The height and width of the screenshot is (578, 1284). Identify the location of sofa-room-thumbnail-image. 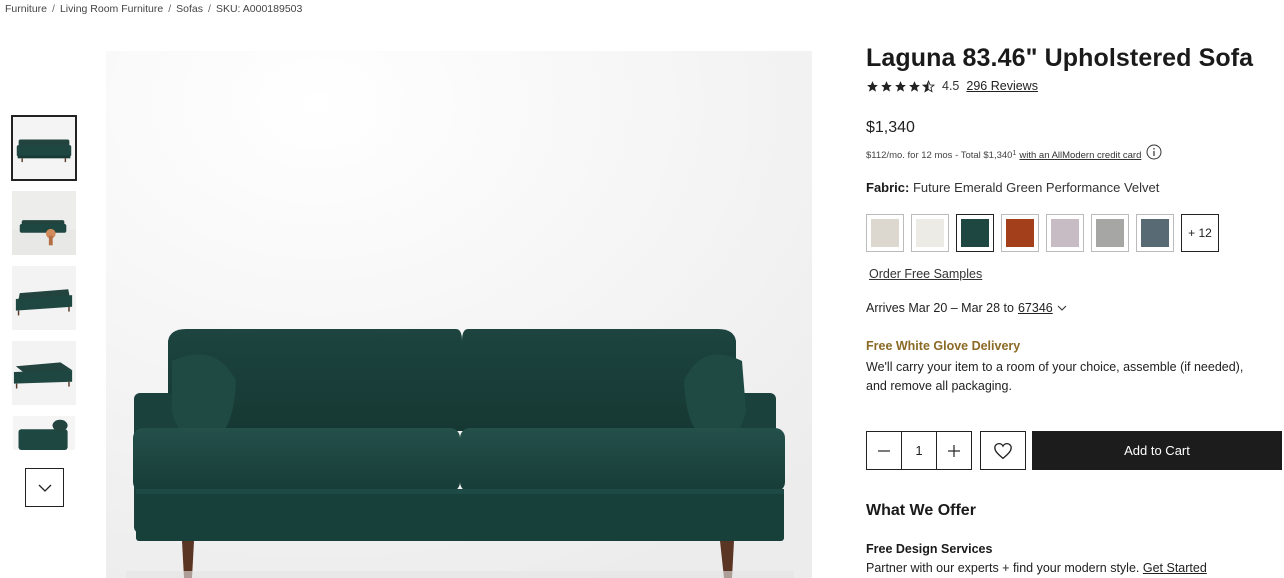
(44, 223).